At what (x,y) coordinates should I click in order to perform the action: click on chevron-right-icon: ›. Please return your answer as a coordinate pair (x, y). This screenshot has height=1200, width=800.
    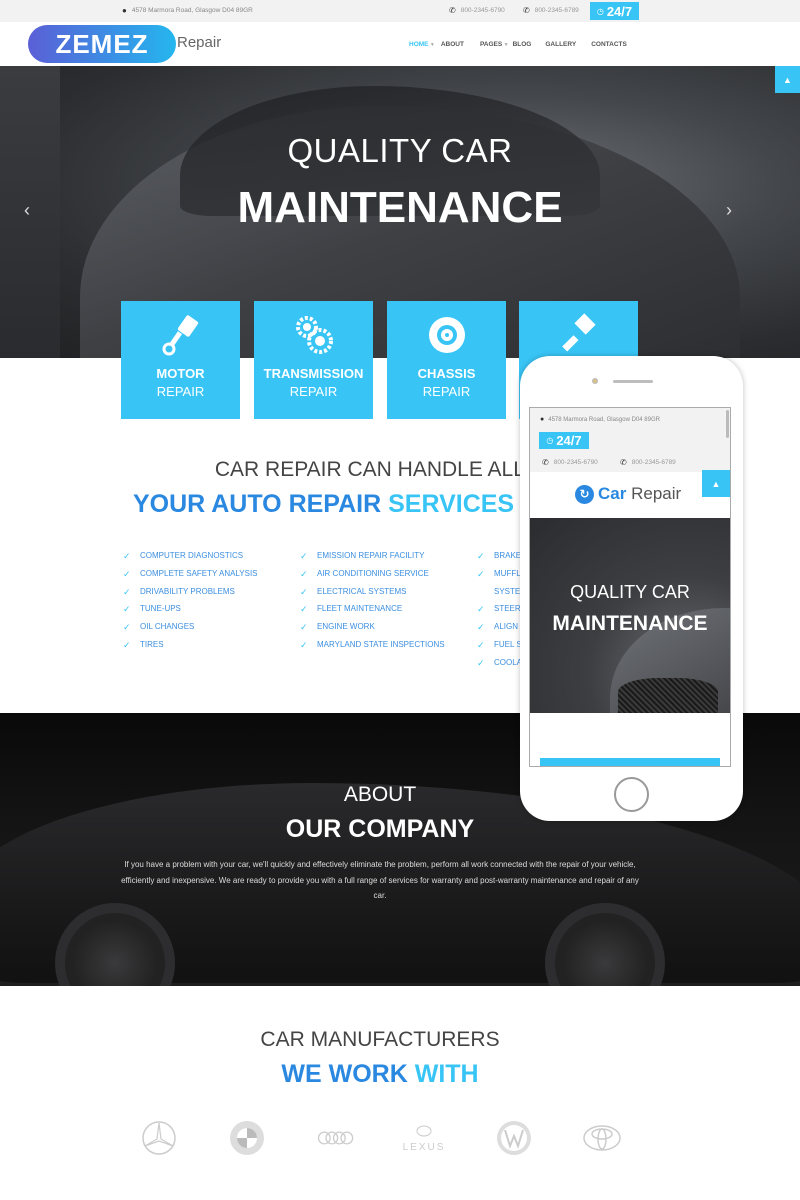
    Looking at the image, I should click on (729, 210).